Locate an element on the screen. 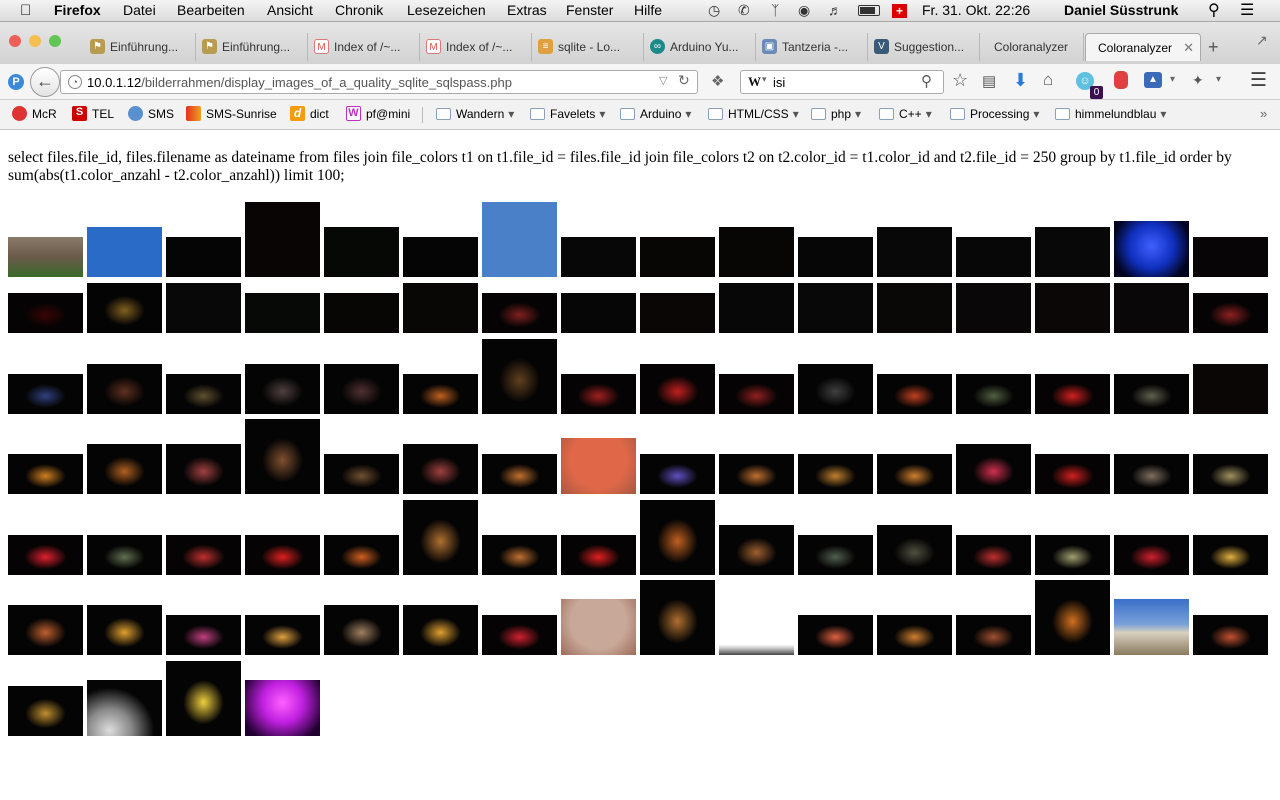  bookmark-folder-cpp: C++ is located at coordinates (905, 114).